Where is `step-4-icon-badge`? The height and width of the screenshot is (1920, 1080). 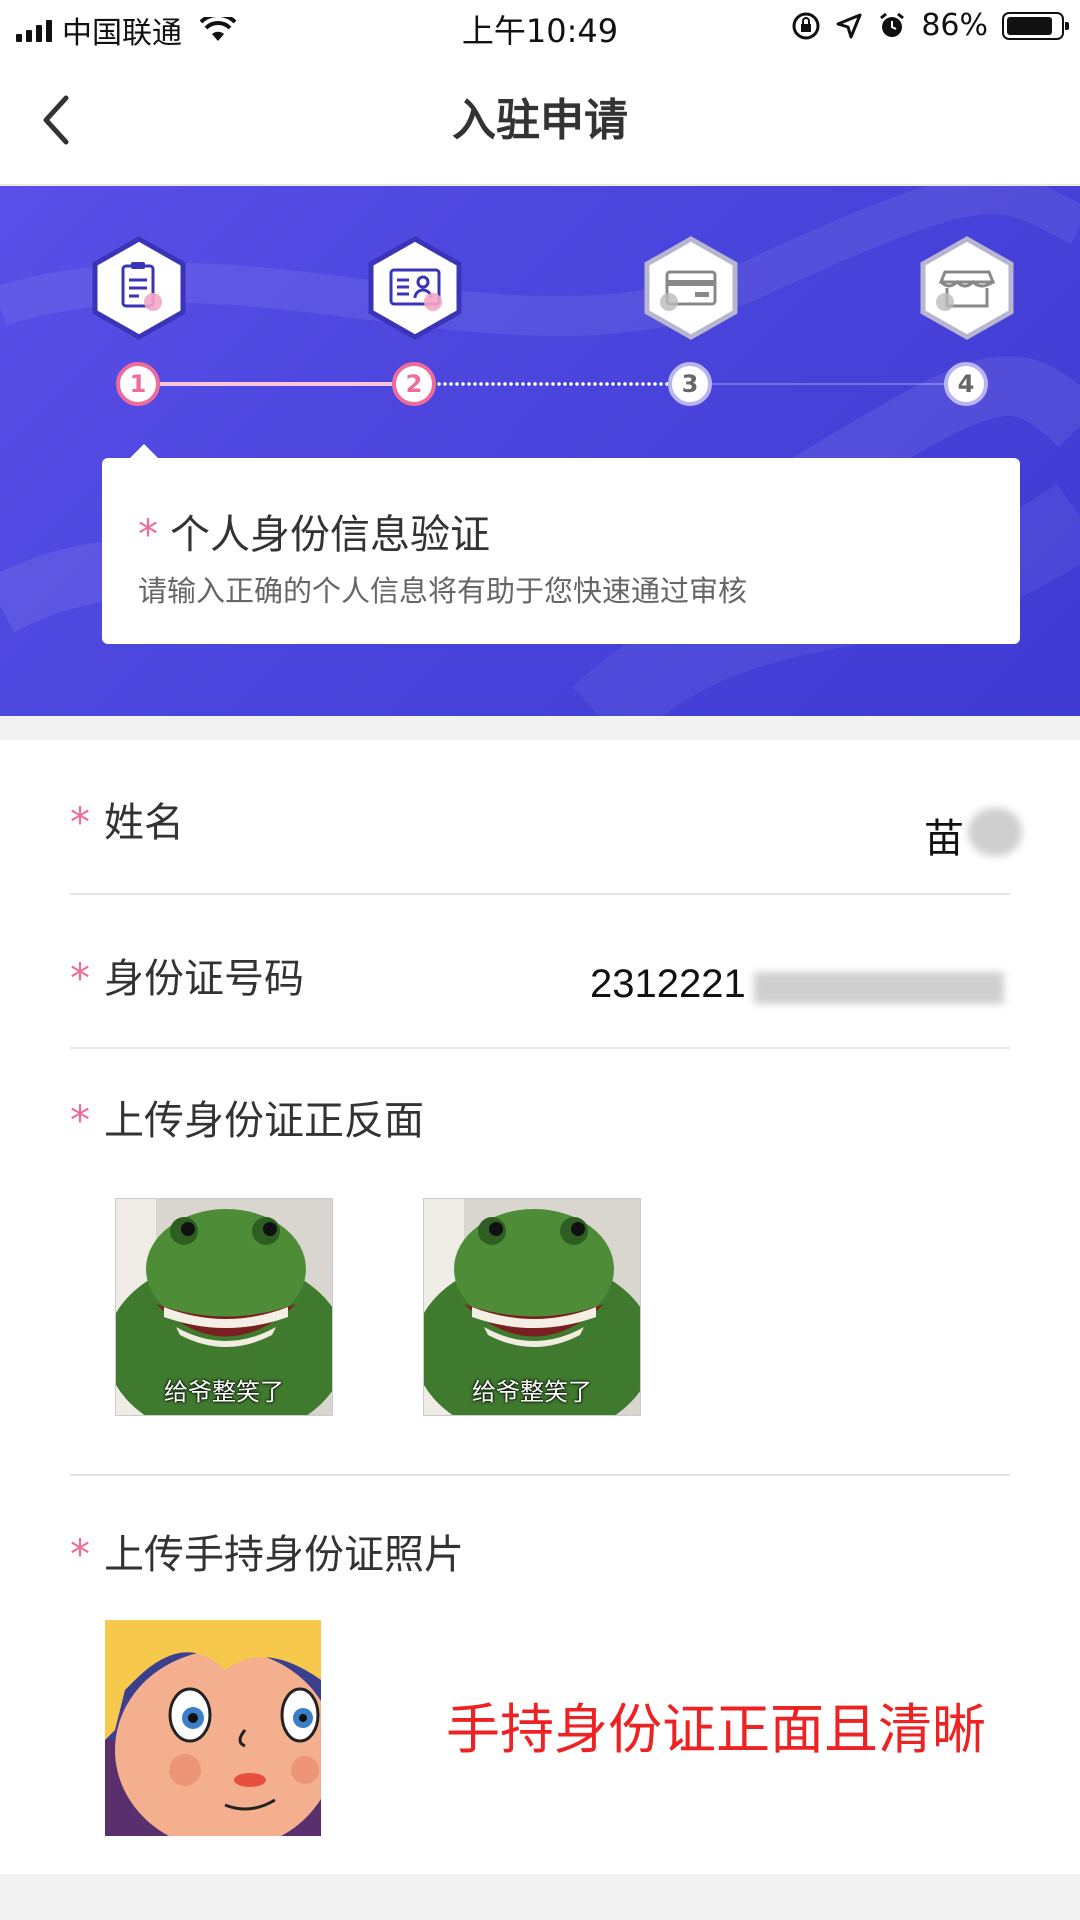 step-4-icon-badge is located at coordinates (967, 288).